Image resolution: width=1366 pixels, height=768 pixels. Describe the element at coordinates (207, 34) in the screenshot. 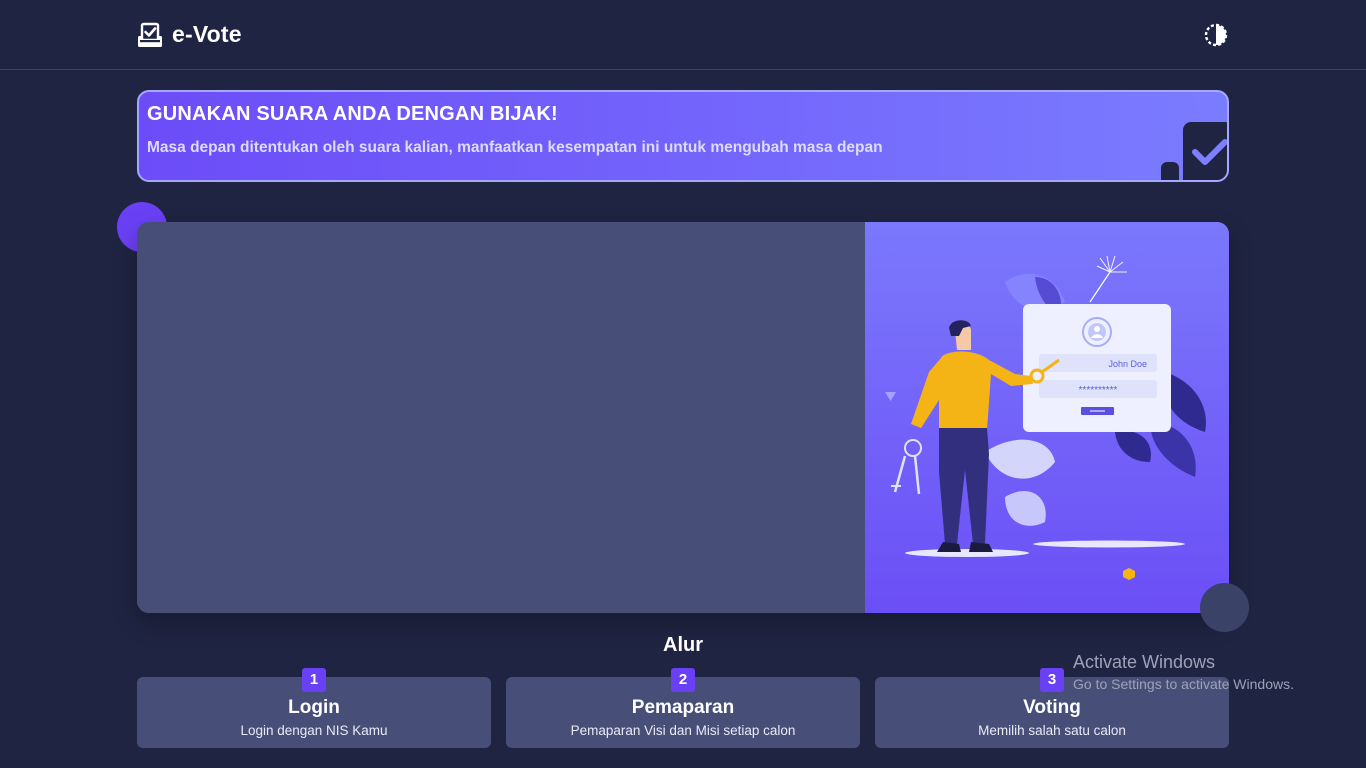

I see `brand-name: e-Vote` at that location.